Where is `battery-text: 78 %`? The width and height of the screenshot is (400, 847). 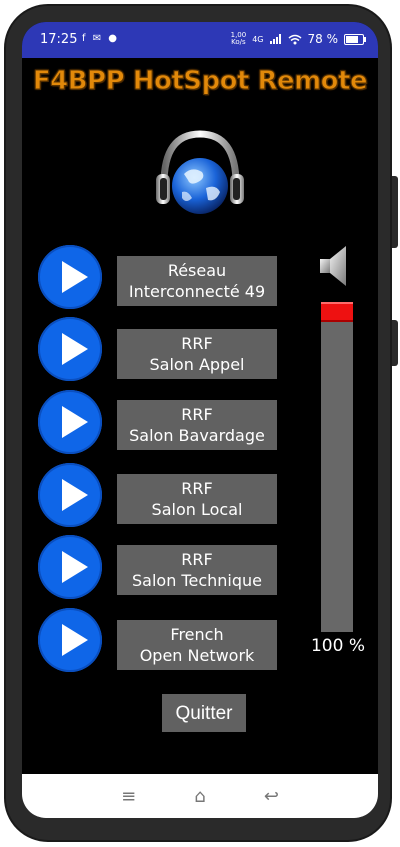 battery-text: 78 % is located at coordinates (323, 39).